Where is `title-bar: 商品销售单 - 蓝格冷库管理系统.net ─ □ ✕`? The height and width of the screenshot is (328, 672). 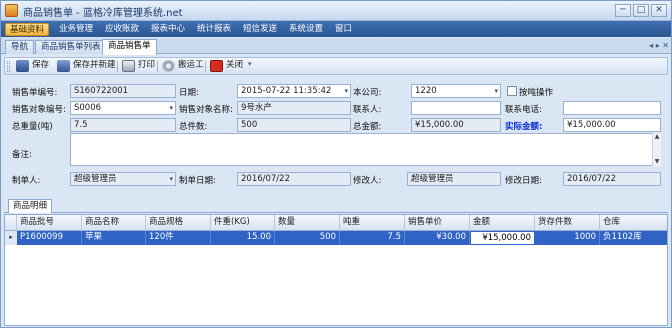 title-bar: 商品销售单 - 蓝格冷库管理系统.net ─ □ ✕ is located at coordinates (336, 11).